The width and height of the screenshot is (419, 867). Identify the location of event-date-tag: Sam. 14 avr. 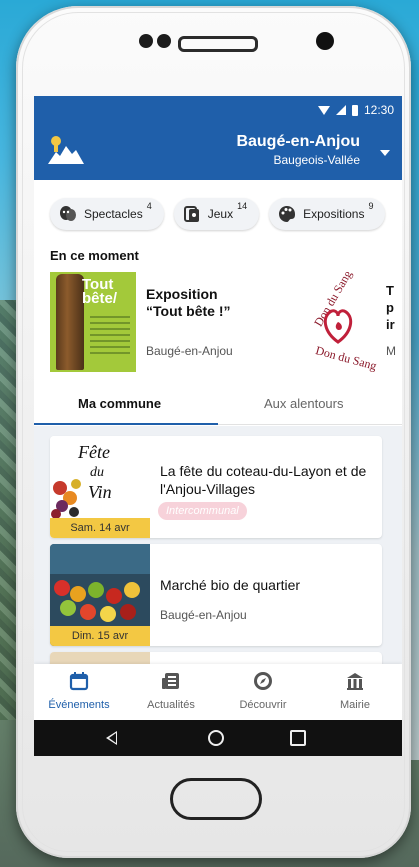
(100, 528).